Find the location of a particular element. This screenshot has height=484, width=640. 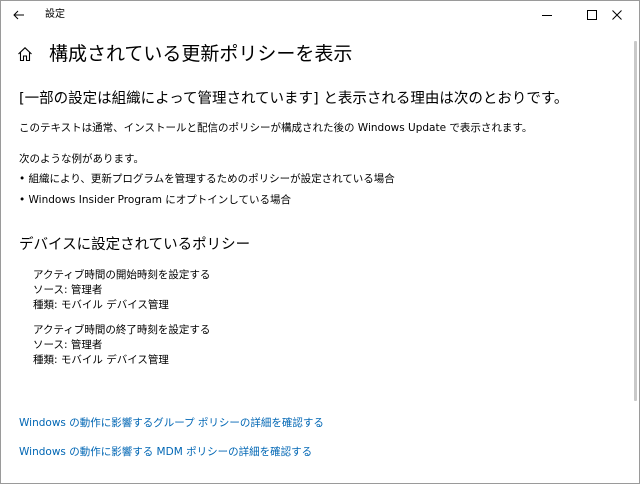

home-button is located at coordinates (25, 54).